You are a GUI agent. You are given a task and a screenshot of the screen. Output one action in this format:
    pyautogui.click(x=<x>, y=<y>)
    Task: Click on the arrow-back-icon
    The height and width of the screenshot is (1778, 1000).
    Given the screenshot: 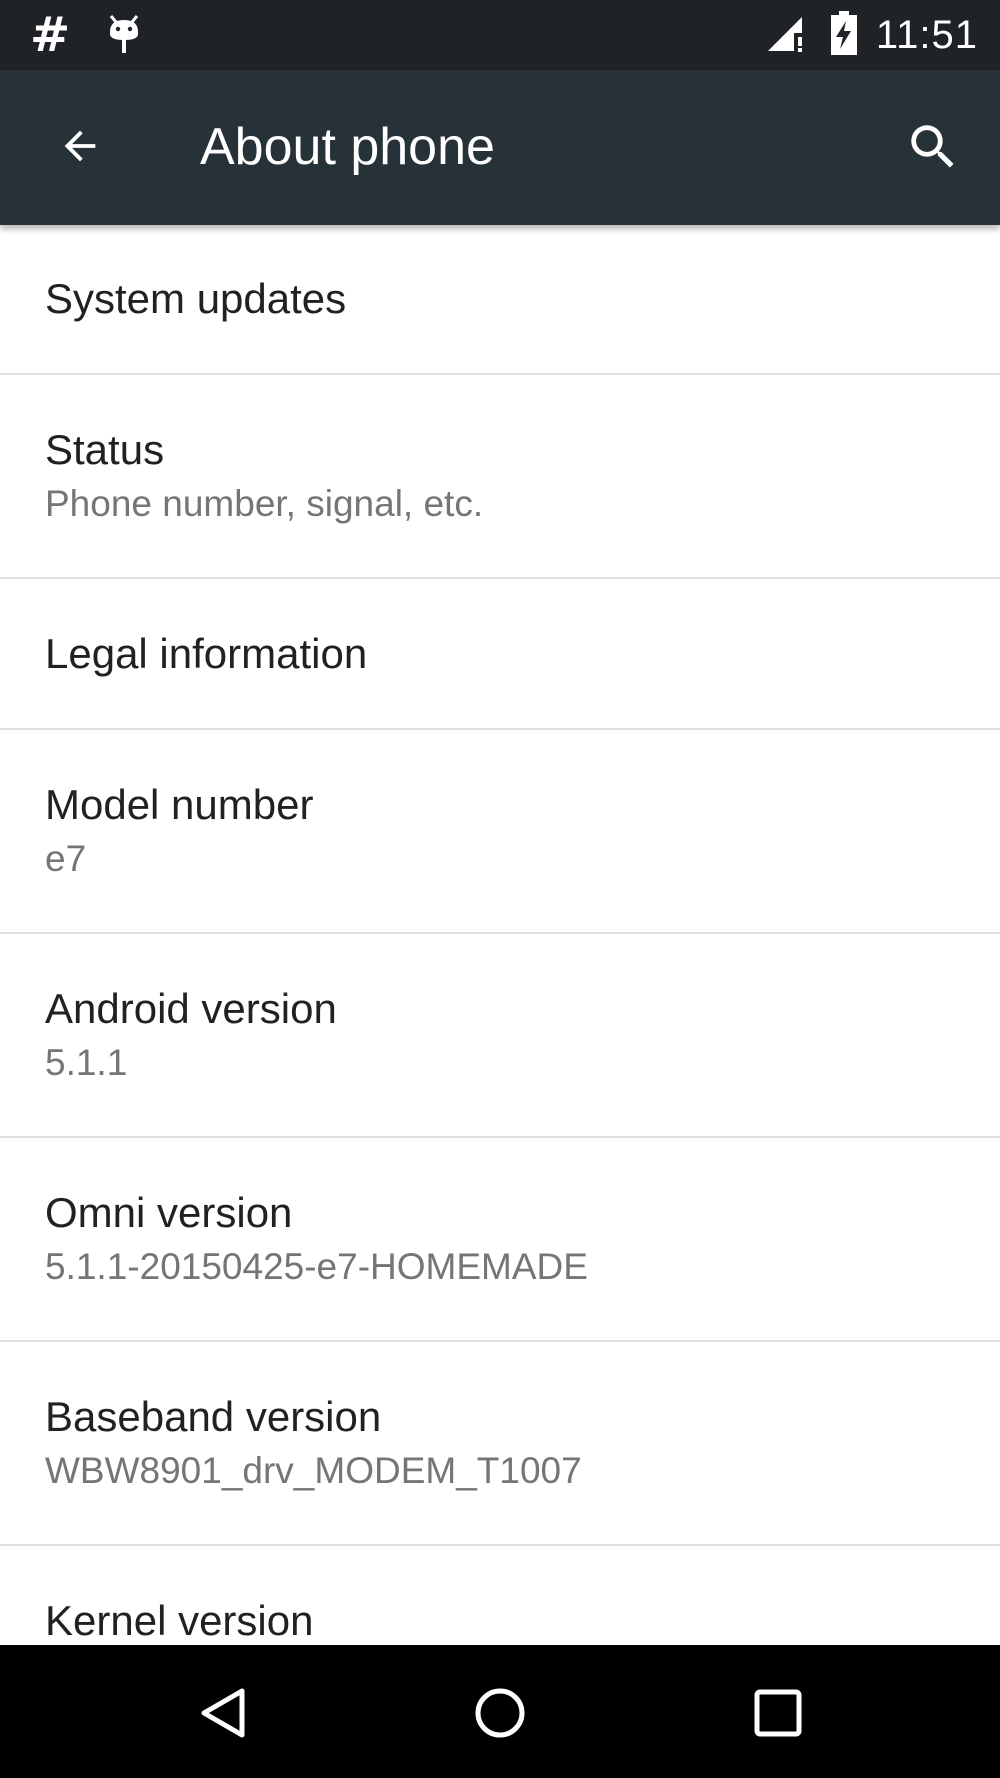 What is the action you would take?
    pyautogui.click(x=80, y=146)
    